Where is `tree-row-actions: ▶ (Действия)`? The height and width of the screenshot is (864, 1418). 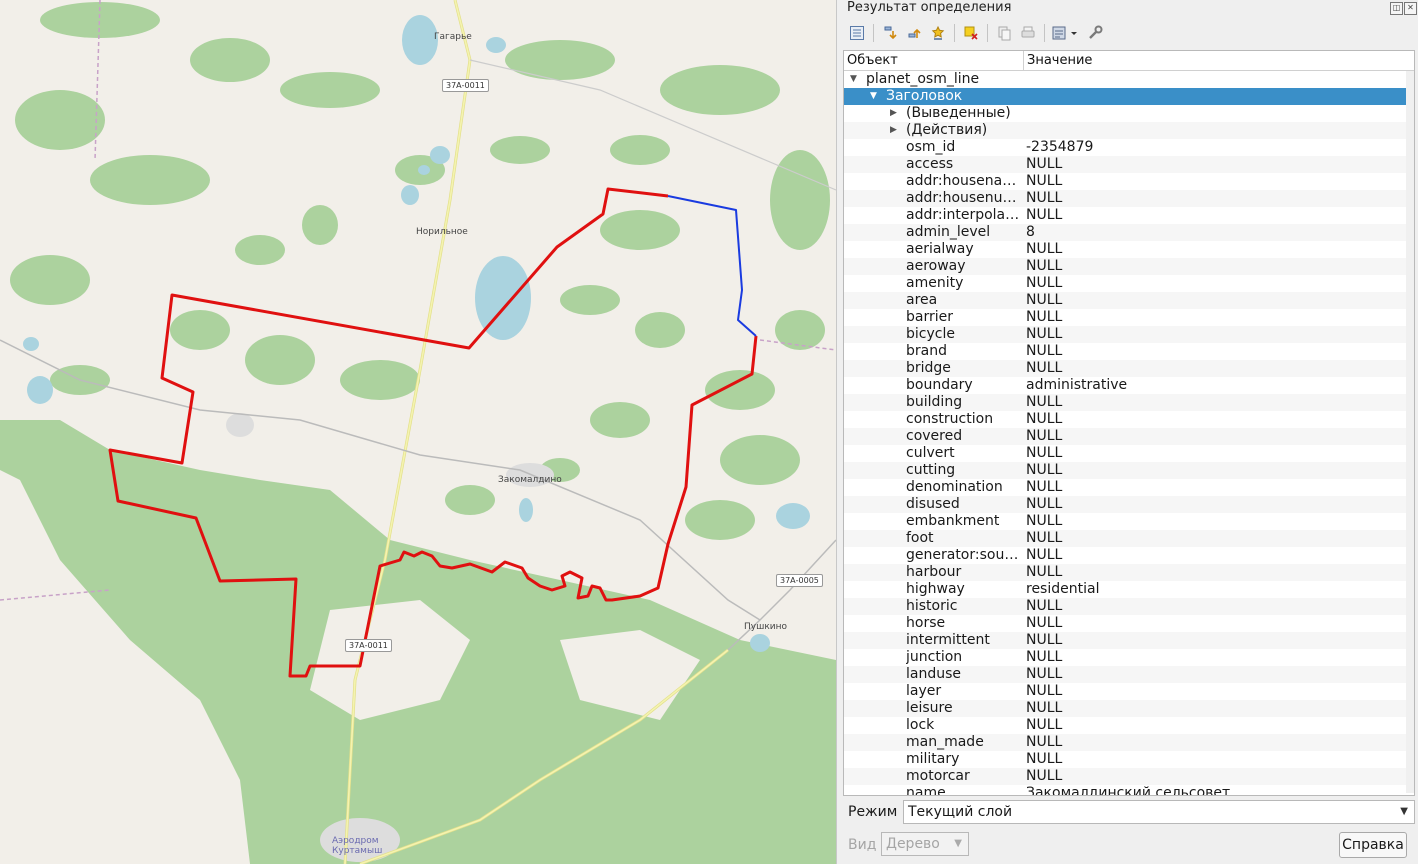
tree-row-actions: ▶ (Действия) is located at coordinates (1129, 130).